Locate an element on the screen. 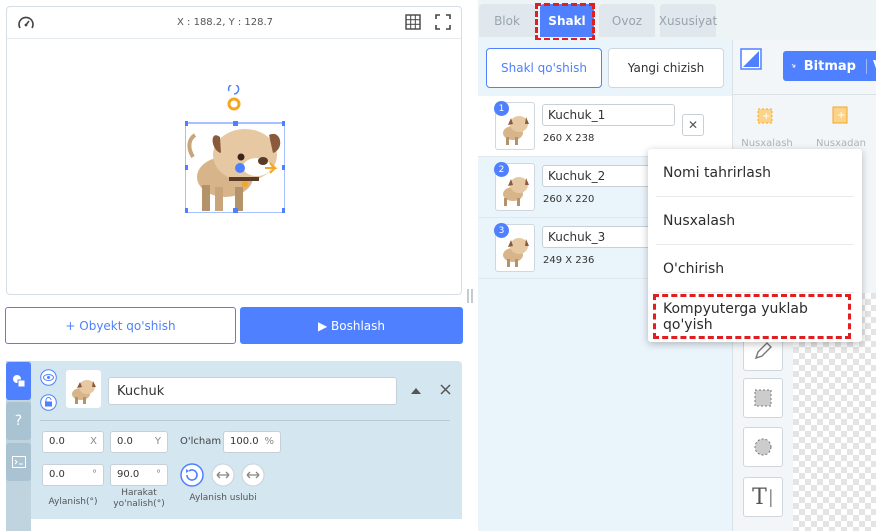  color-swatch-icon is located at coordinates (751, 60).